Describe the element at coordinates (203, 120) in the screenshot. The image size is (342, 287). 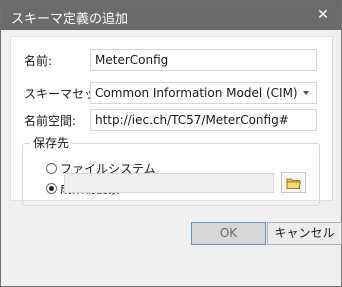
I see `namespace-input: http://iec.ch/TC57/MeterConfig#` at that location.